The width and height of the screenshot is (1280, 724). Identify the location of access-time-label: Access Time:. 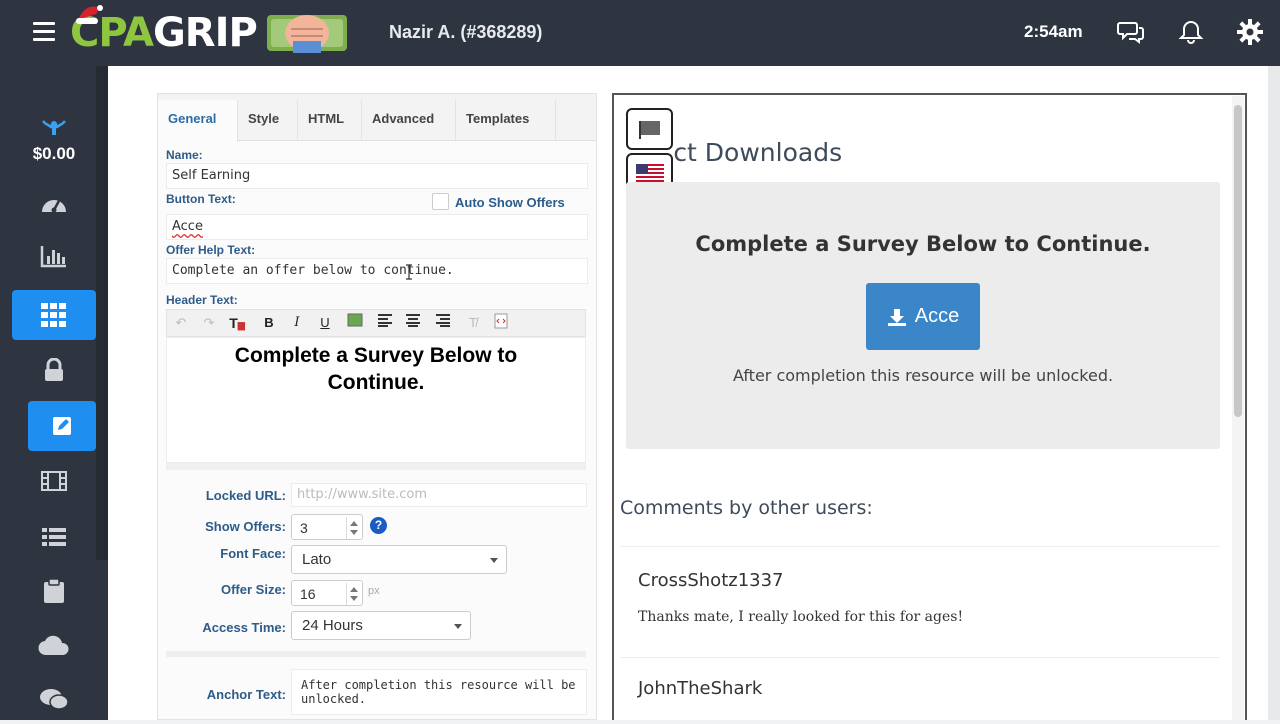
(244, 627).